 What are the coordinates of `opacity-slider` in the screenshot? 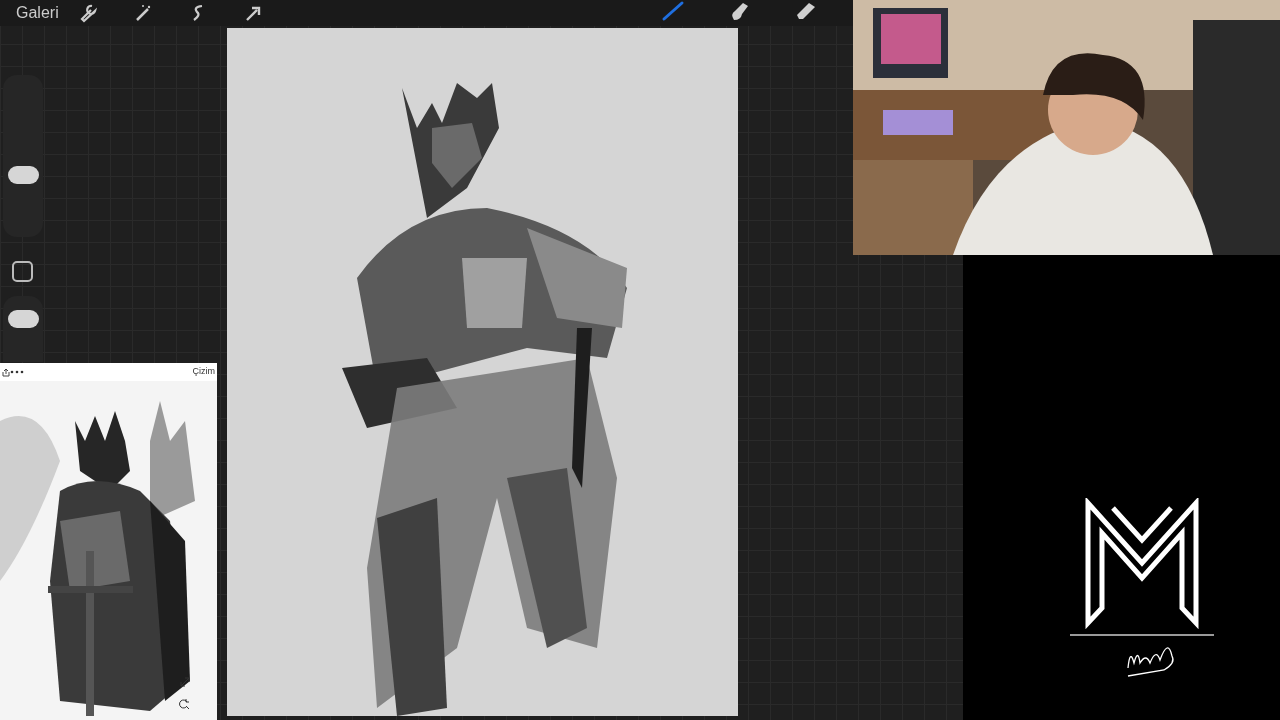 It's located at (23, 329).